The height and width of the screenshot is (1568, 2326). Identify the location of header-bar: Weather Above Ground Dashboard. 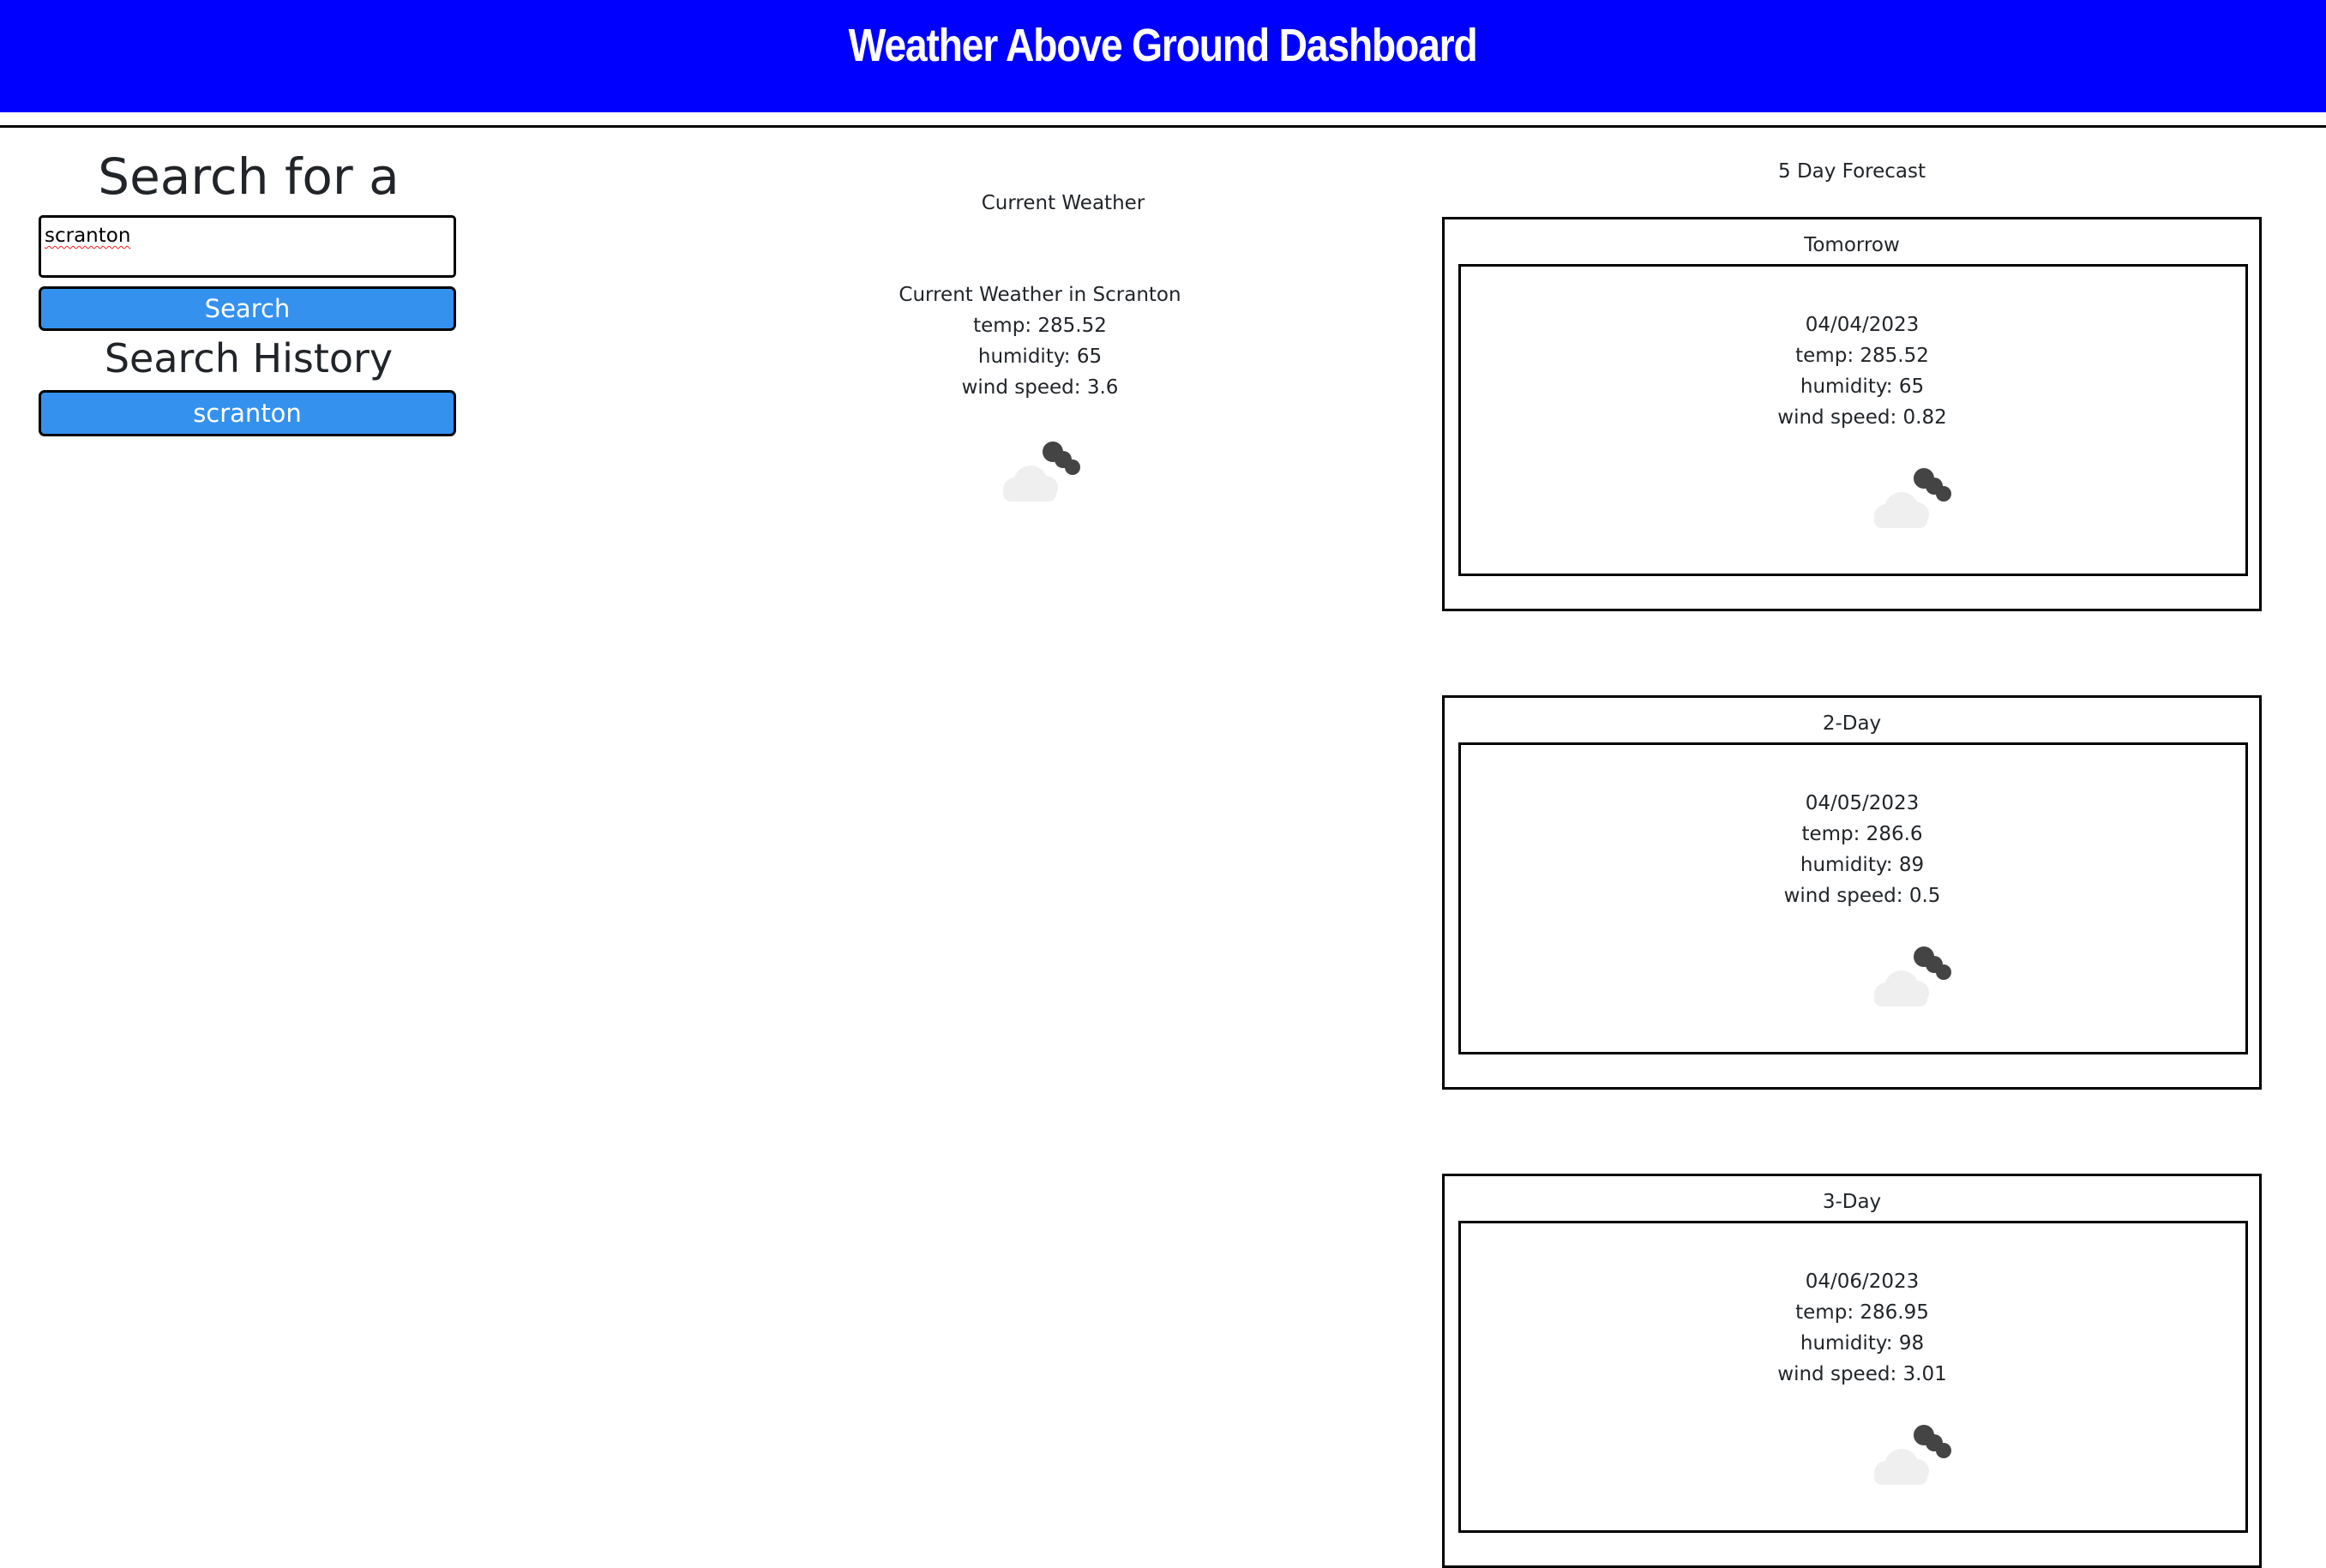
(1163, 56).